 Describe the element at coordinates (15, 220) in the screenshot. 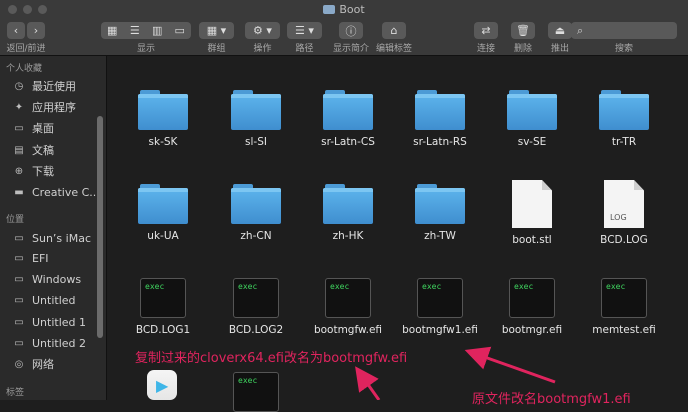

I see `locations-header: 位置` at that location.